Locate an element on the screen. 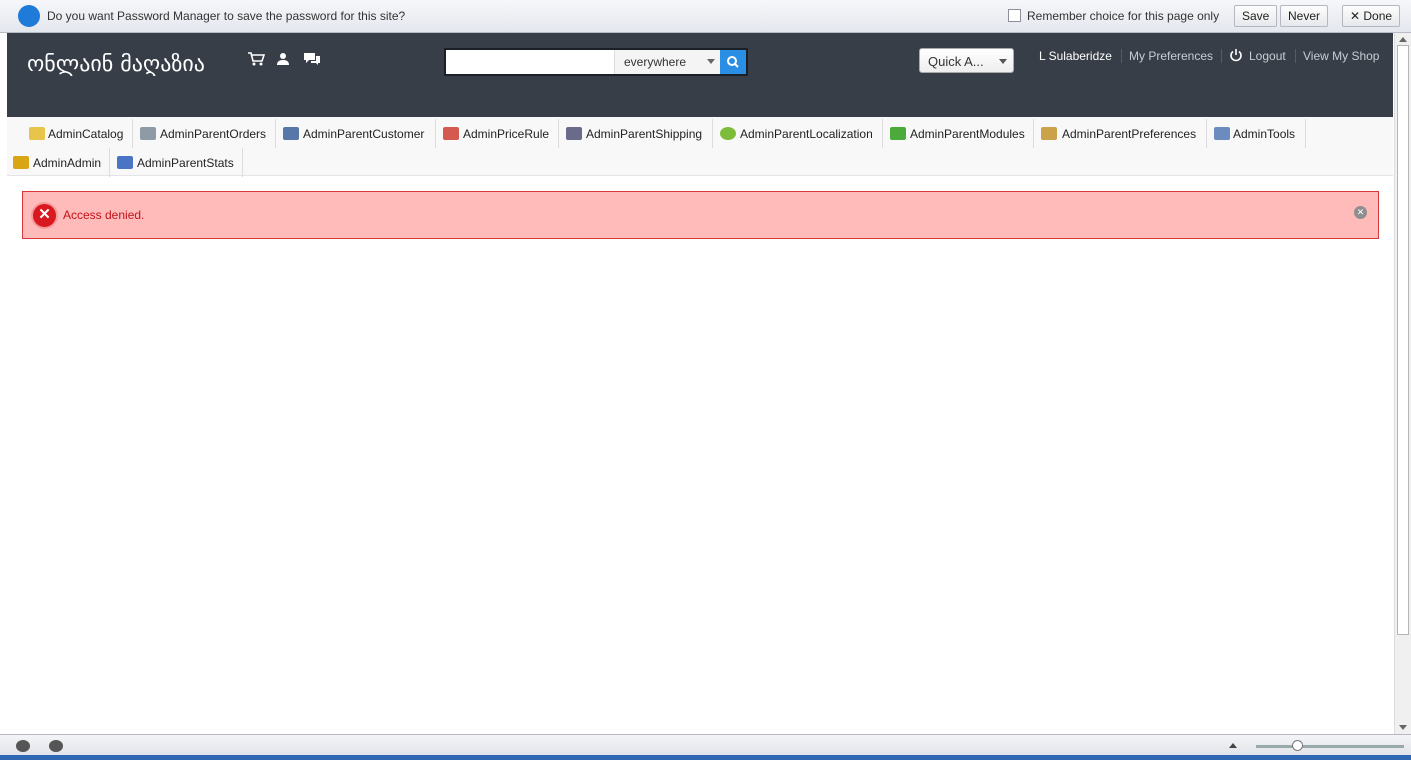 The height and width of the screenshot is (760, 1411). zoom-toggle-icon is located at coordinates (1233, 745).